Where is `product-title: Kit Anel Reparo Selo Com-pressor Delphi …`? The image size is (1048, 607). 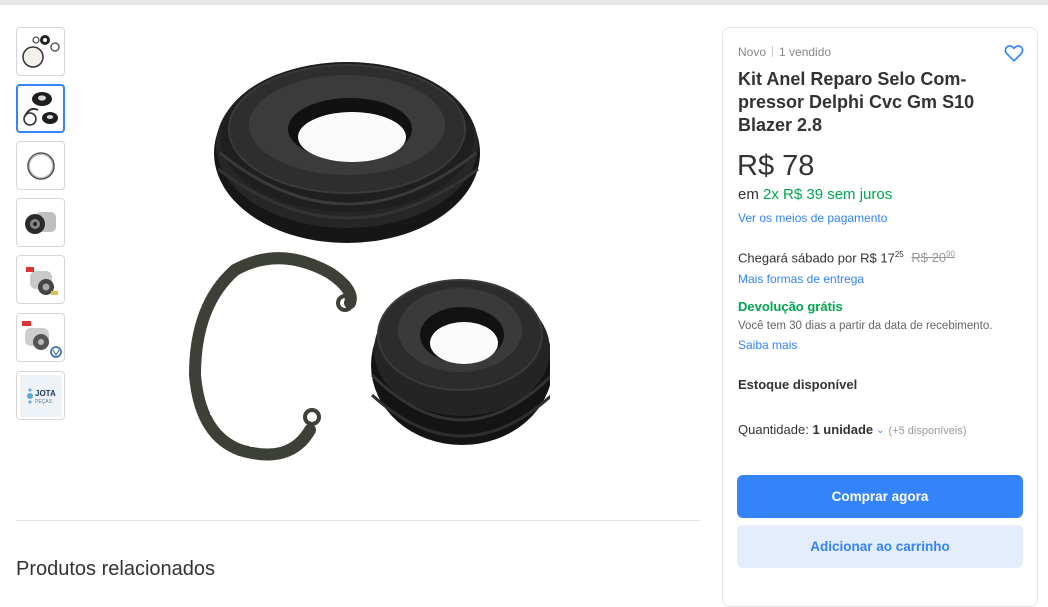 product-title: Kit Anel Reparo Selo Com-pressor Delphi … is located at coordinates (856, 102).